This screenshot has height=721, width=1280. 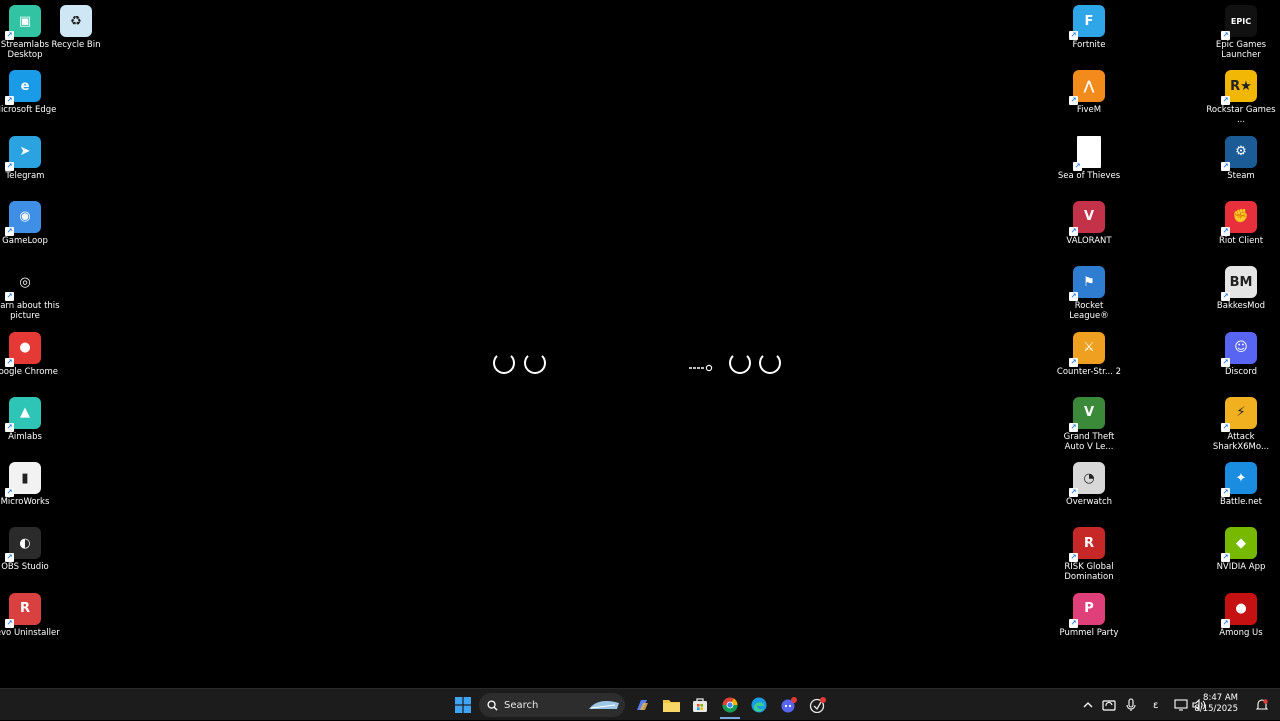 What do you see at coordinates (1239, 480) in the screenshot?
I see `battlenet-icon: ✦ ↗` at bounding box center [1239, 480].